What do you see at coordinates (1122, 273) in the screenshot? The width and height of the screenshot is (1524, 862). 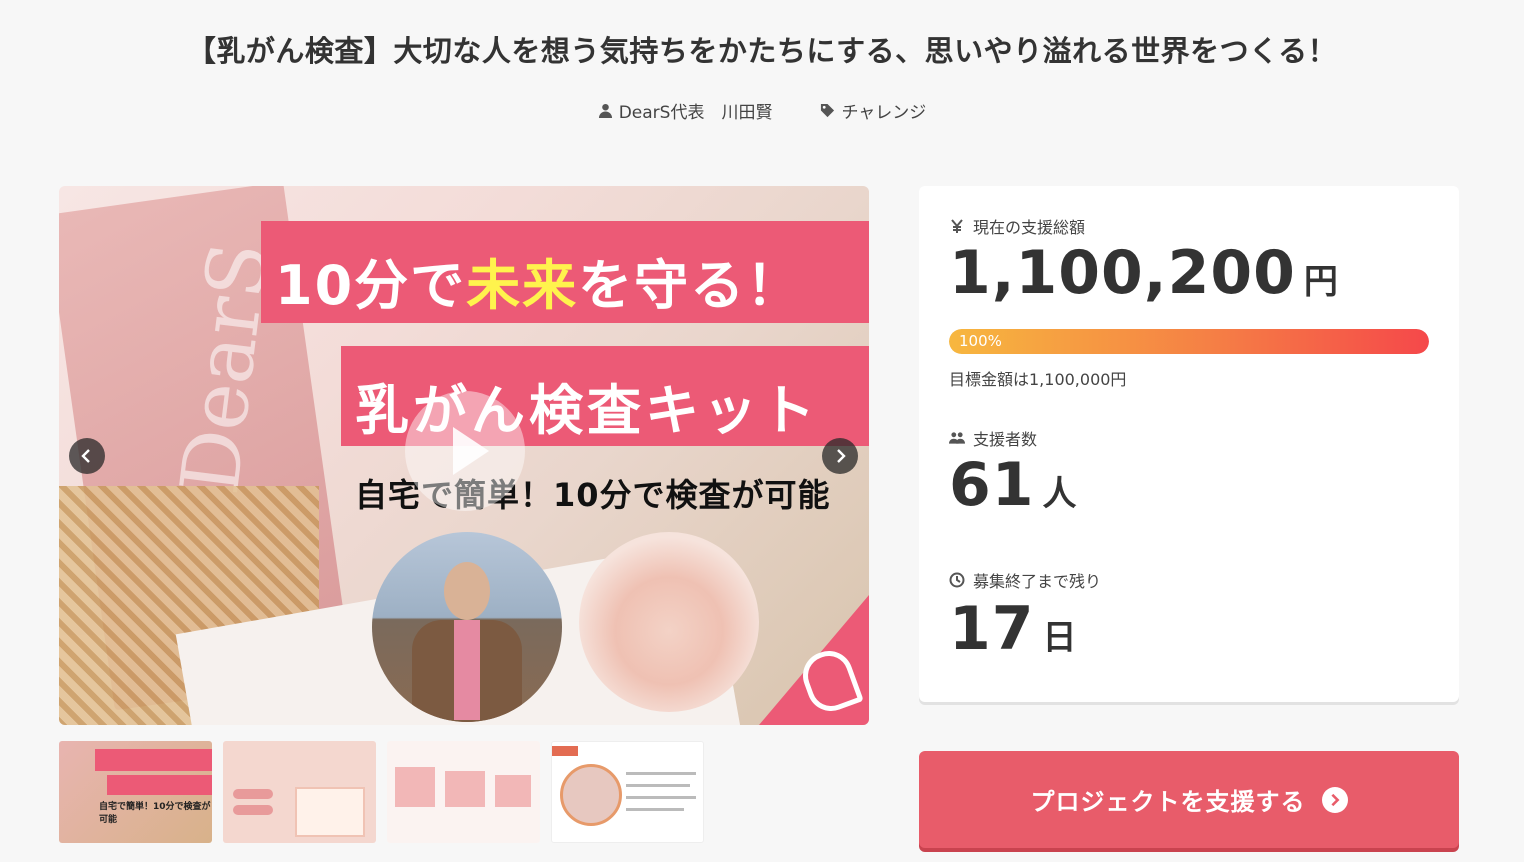 I see `total-amount-value: 1,100,200` at bounding box center [1122, 273].